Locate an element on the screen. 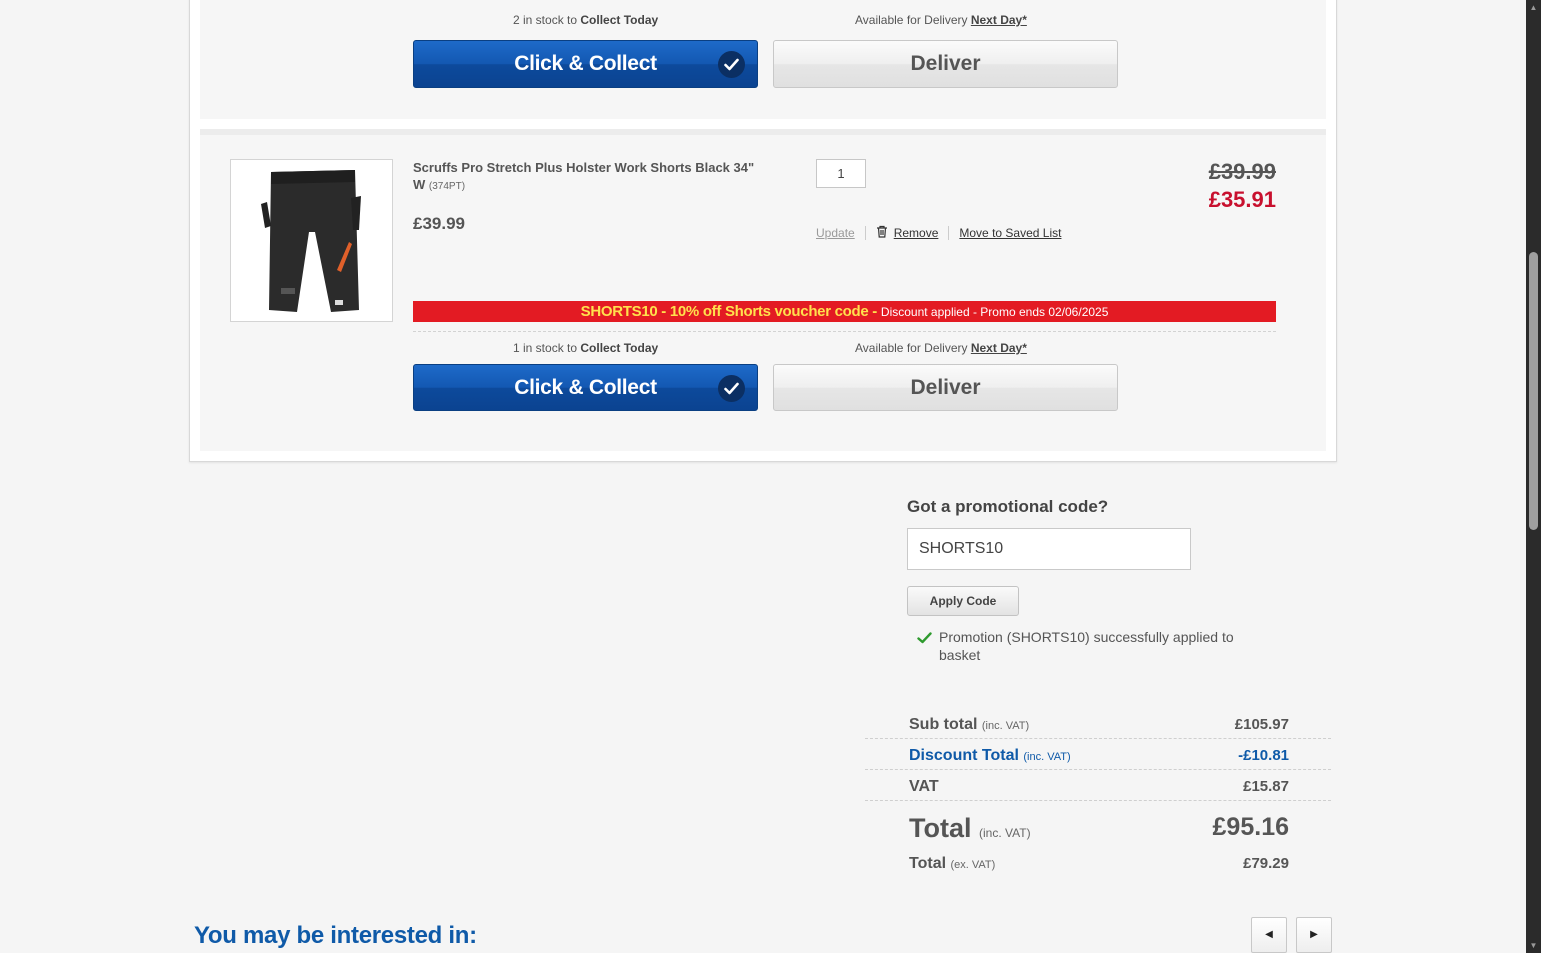  discount-row: Discount Total (inc. VAT) -£10.81 is located at coordinates (1098, 754).